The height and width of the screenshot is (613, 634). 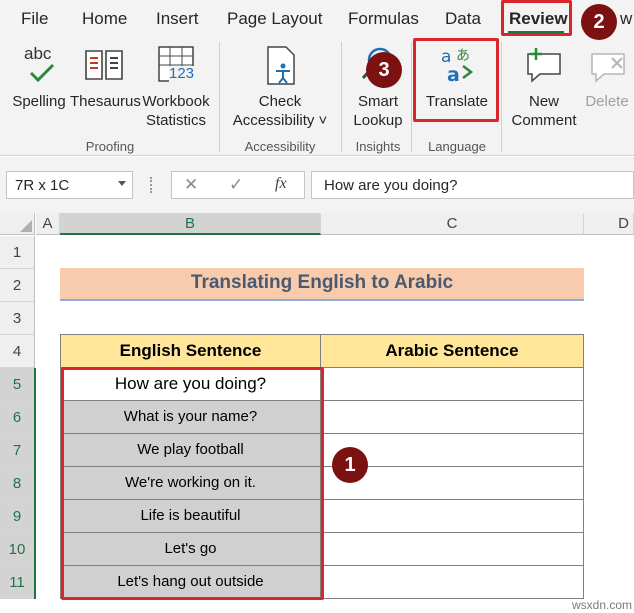 I want to click on delete-comment-icon, so click(x=608, y=68).